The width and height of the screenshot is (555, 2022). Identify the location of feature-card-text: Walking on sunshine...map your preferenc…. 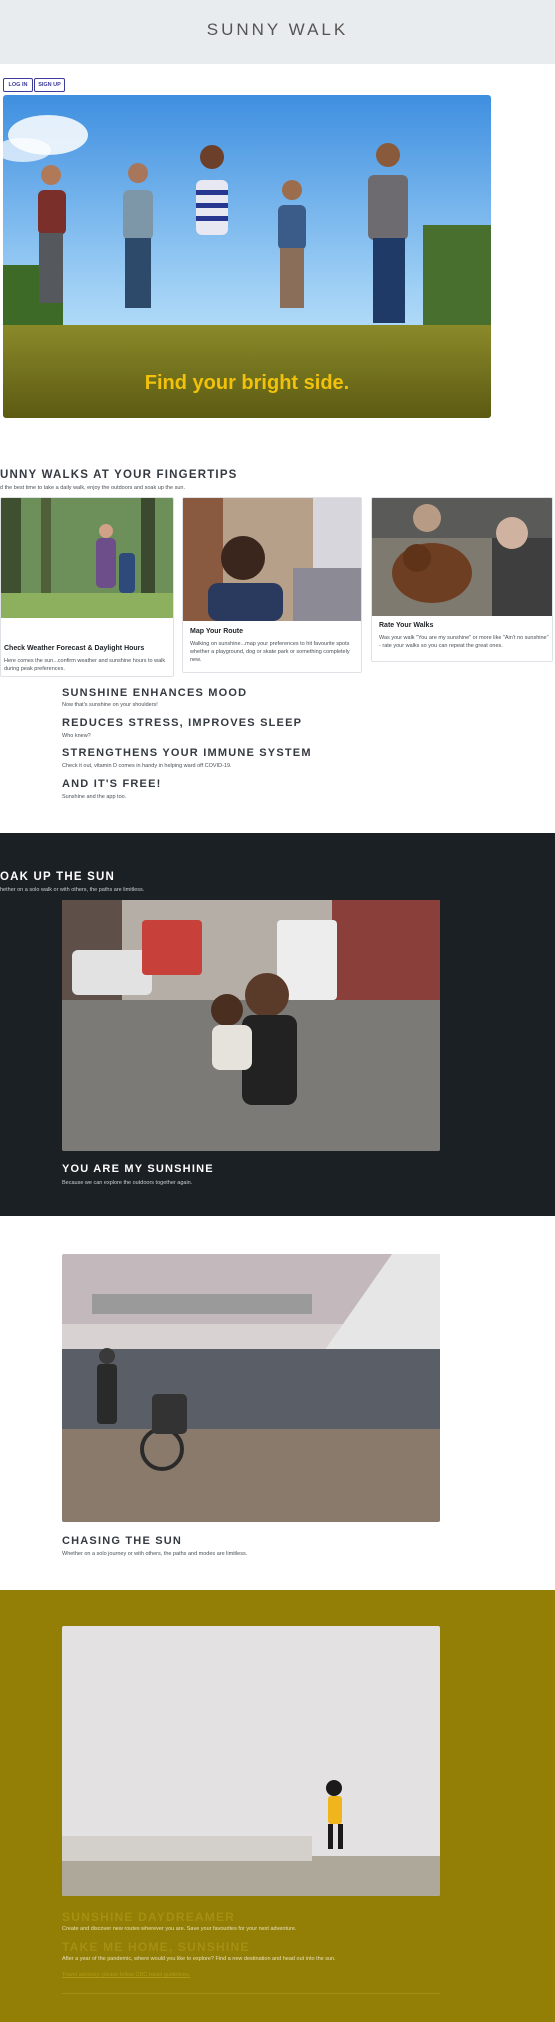
(270, 652).